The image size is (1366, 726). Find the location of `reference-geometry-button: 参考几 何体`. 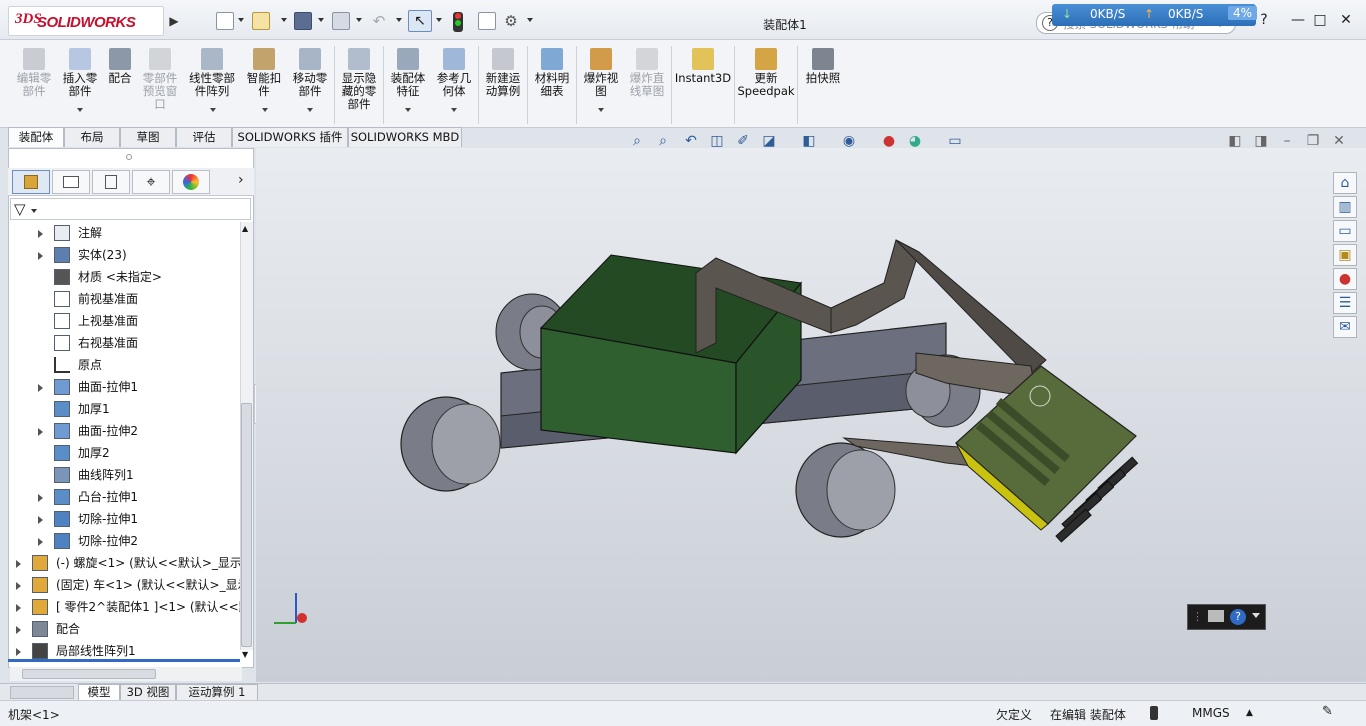

reference-geometry-button: 参考几 何体 is located at coordinates (454, 73).